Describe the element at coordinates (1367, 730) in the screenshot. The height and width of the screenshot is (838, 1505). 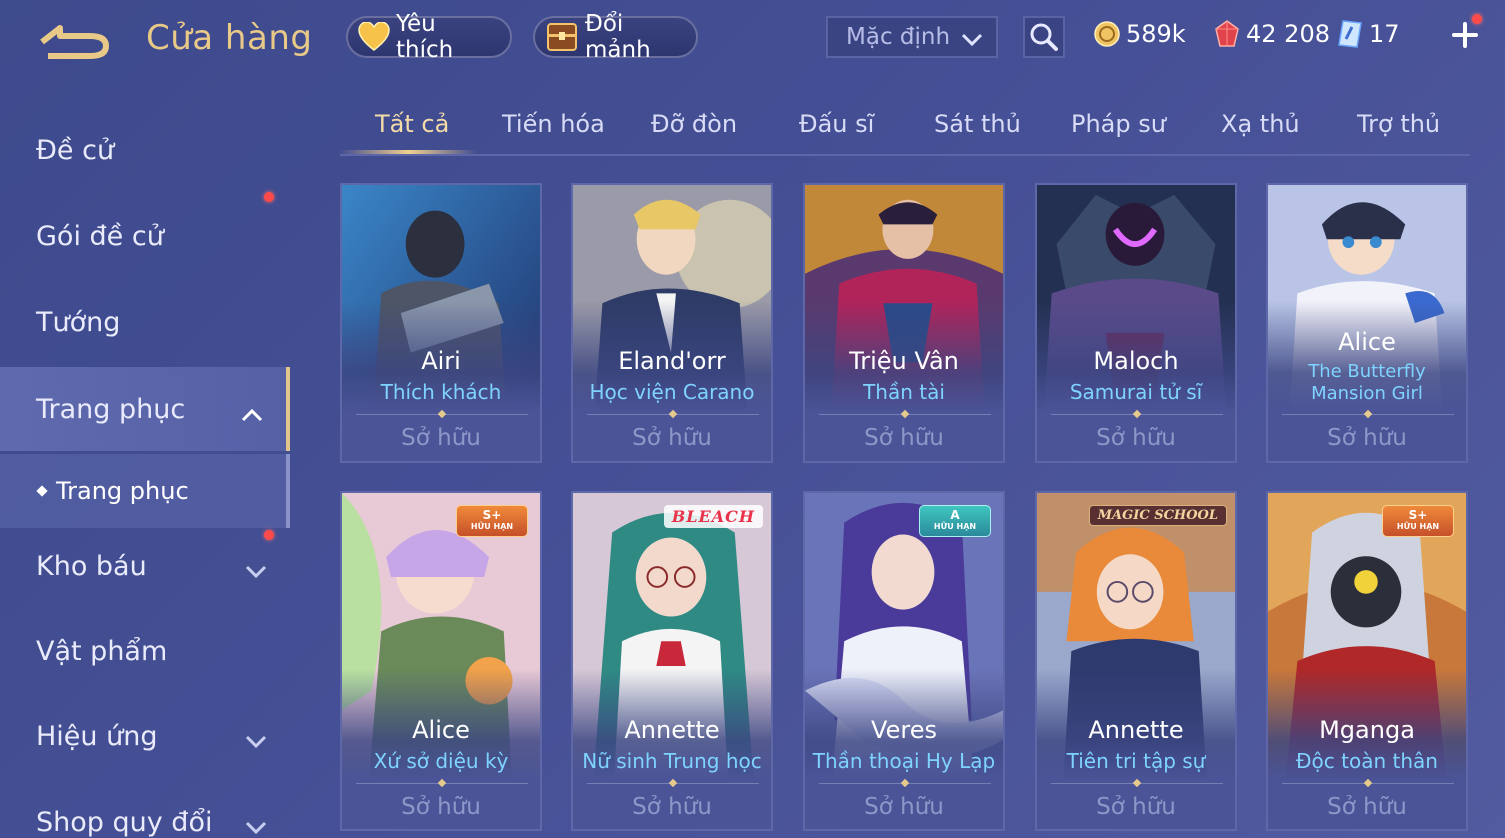
I see `hero-name: Mganga` at that location.